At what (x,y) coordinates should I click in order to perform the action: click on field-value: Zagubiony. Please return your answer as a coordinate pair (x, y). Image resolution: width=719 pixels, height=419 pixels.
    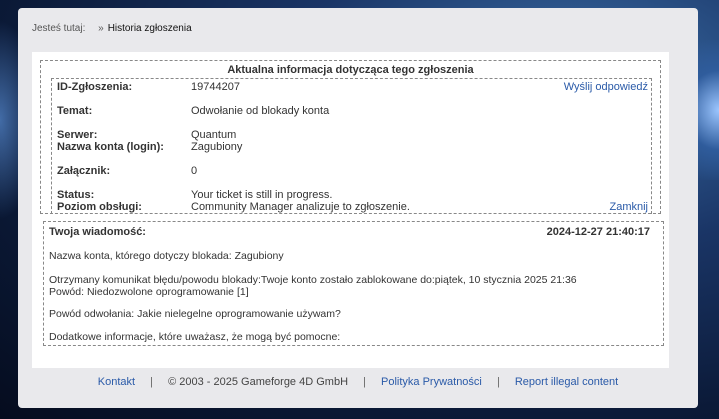
    Looking at the image, I should click on (217, 147).